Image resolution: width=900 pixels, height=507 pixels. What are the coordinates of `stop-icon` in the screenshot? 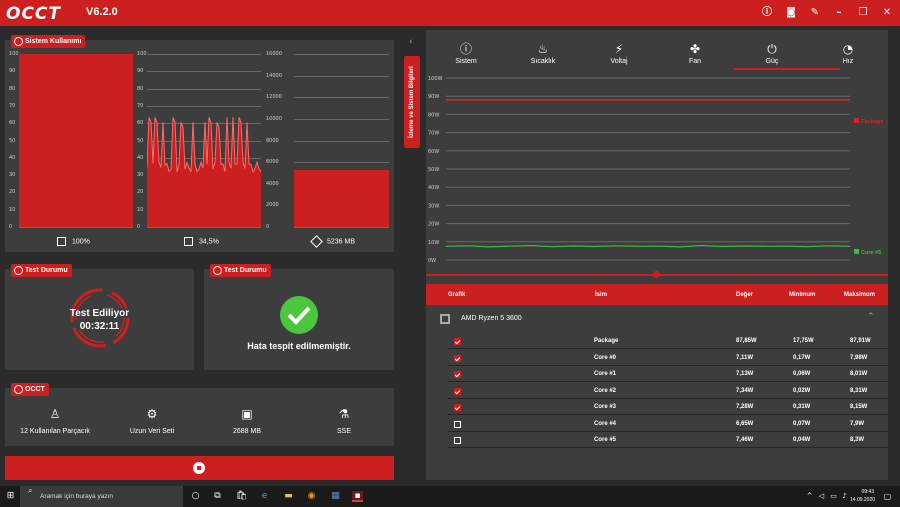 It's located at (199, 468).